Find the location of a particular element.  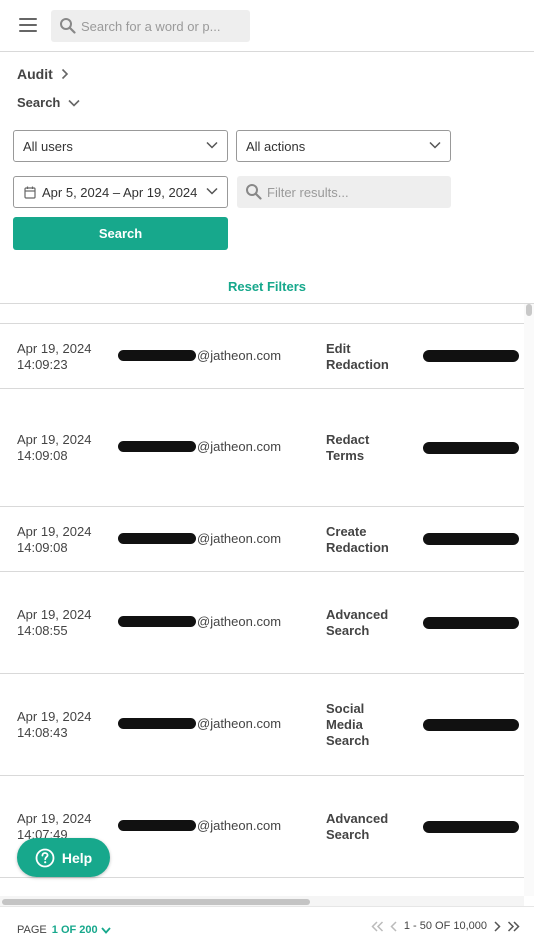

last-page-icon is located at coordinates (513, 926).